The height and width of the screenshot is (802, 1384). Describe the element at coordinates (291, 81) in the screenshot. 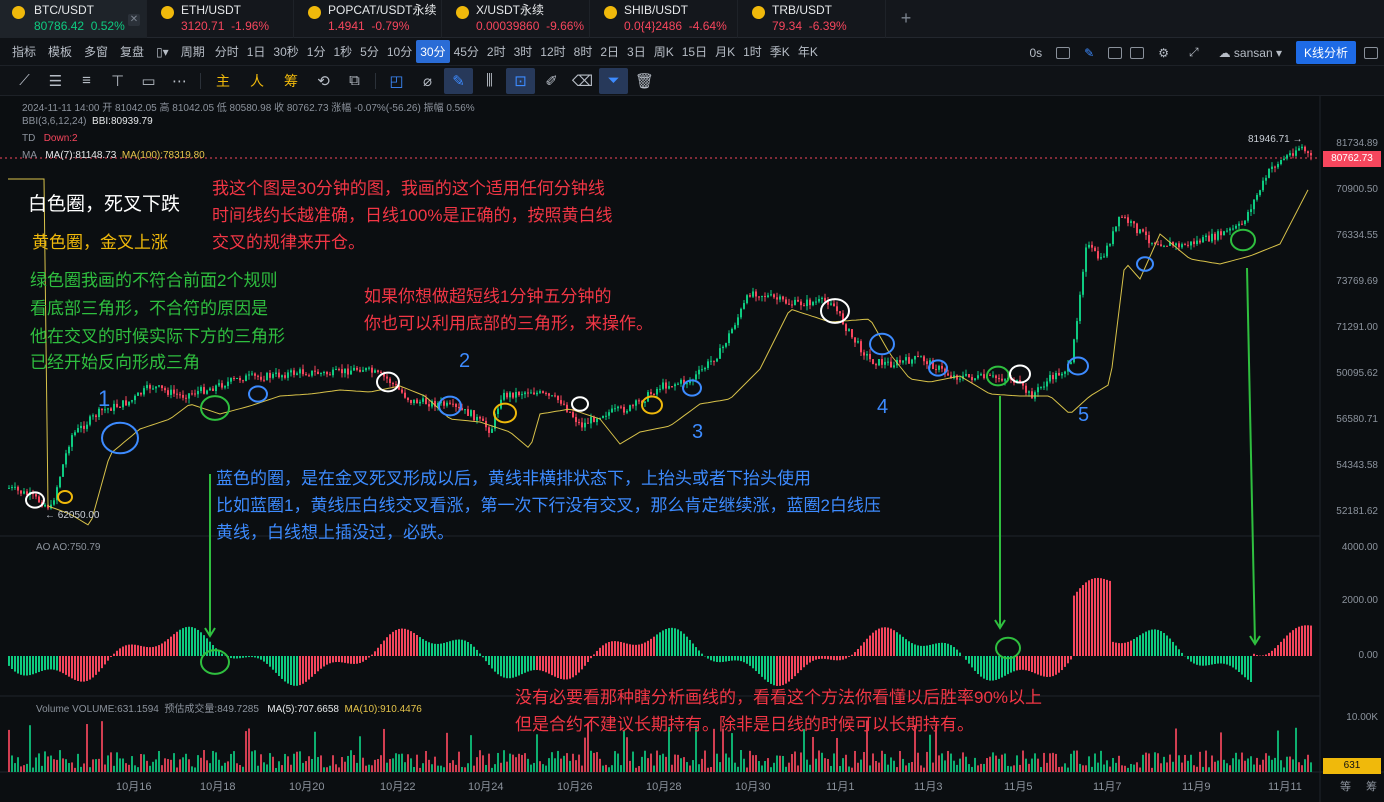

I see `chips-button: 筹` at that location.